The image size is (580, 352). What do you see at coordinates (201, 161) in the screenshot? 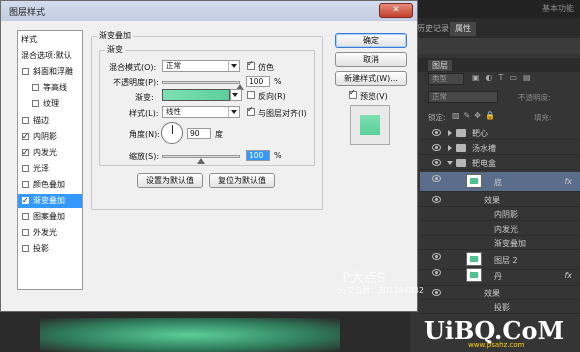
I see `scale-slider-handle` at bounding box center [201, 161].